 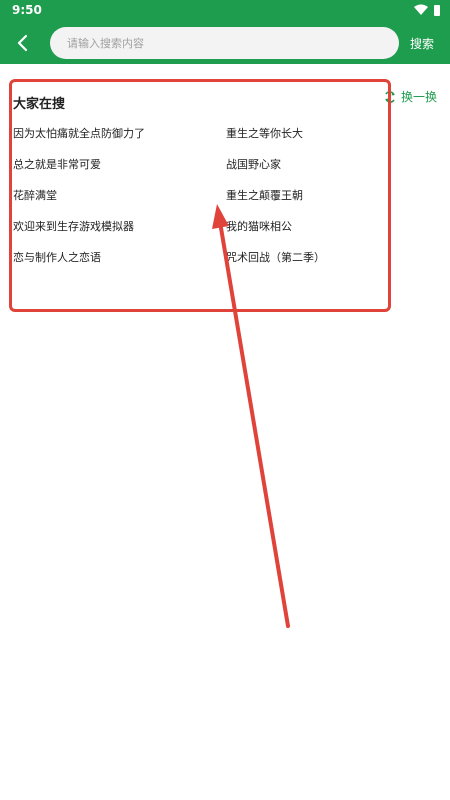 I want to click on status-bar: 9:50, so click(x=225, y=11).